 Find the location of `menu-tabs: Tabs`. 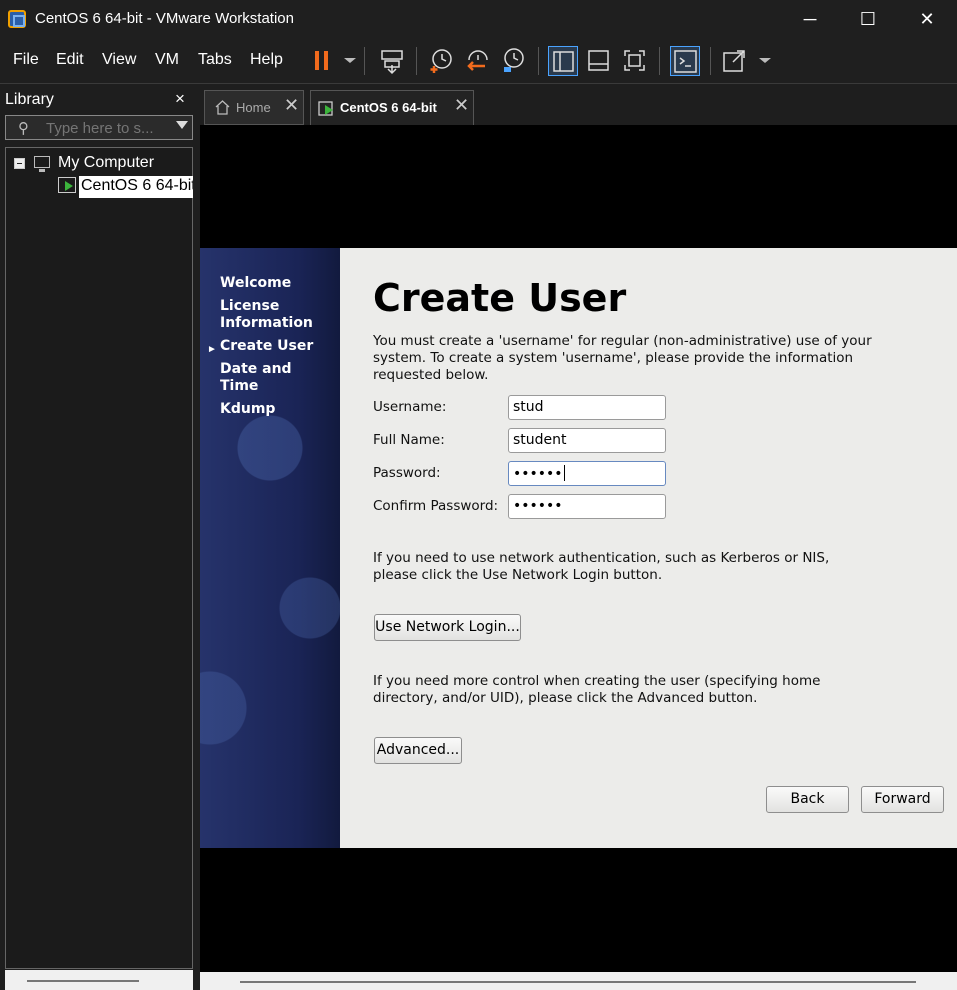

menu-tabs: Tabs is located at coordinates (215, 60).